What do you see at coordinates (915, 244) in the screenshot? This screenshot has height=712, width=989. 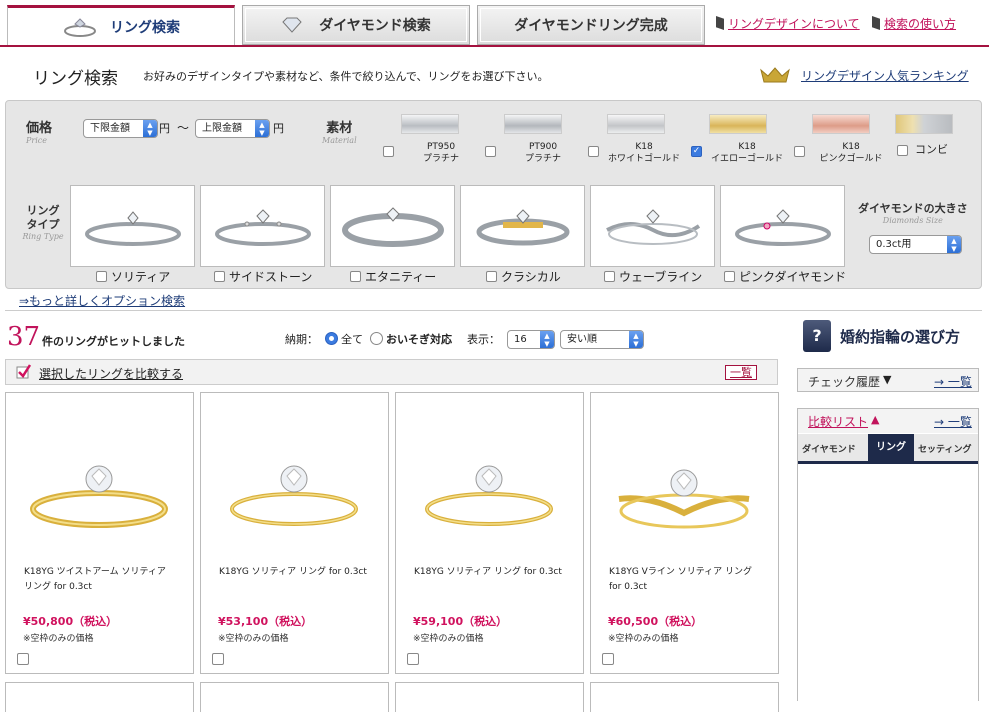 I see `diamond-size-select: 0.3ct用 ▲ ▼` at bounding box center [915, 244].